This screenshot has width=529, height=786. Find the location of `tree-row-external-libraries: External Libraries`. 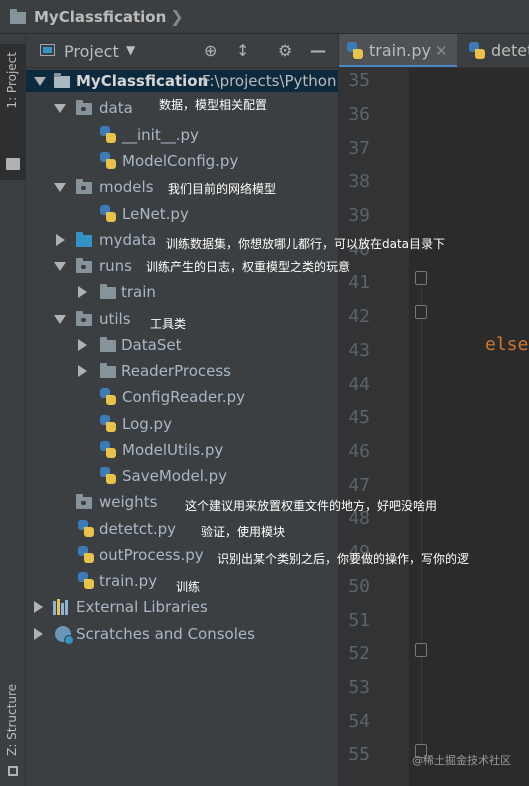

tree-row-external-libraries: External Libraries is located at coordinates (182, 607).